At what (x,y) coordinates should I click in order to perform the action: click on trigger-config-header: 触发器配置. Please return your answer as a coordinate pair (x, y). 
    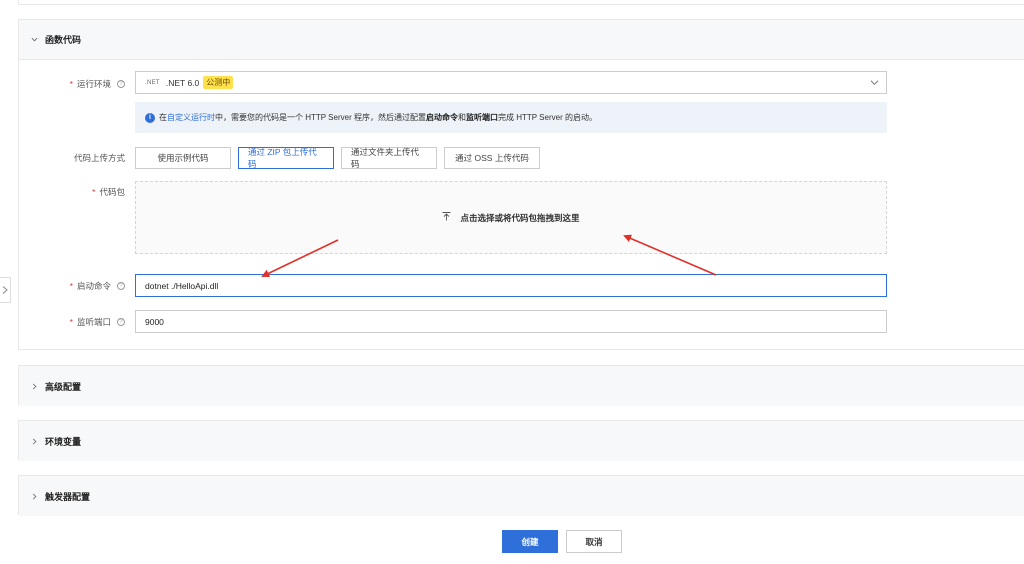
    Looking at the image, I should click on (521, 496).